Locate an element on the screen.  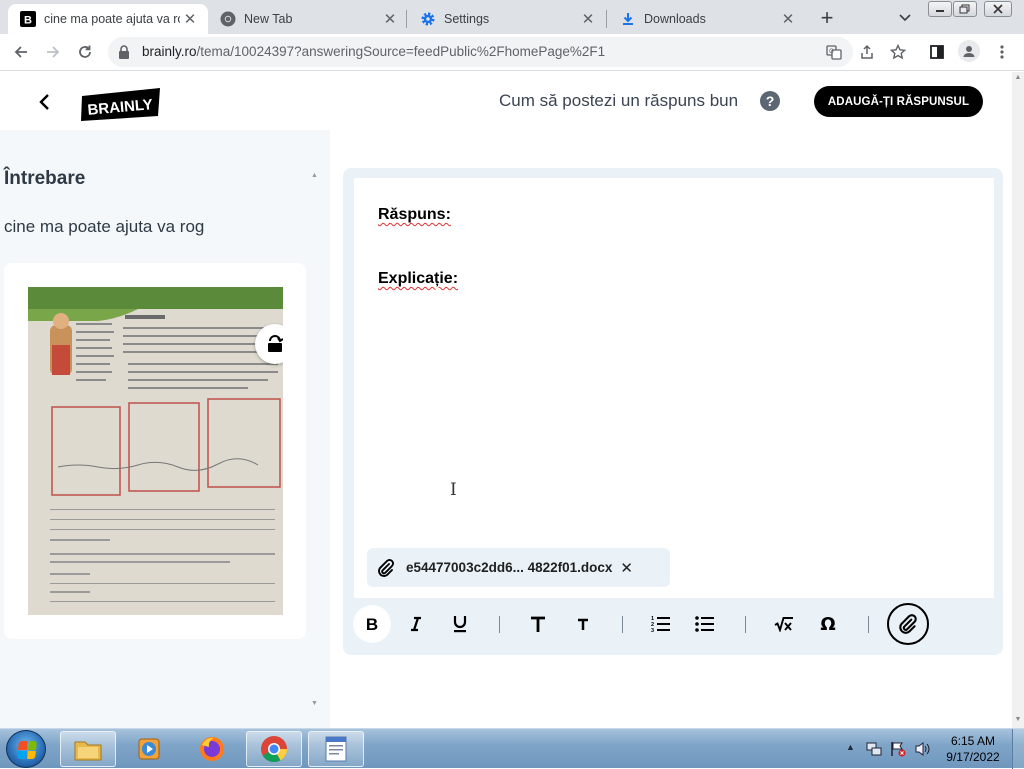
taskbar-media-player is located at coordinates (150, 749).